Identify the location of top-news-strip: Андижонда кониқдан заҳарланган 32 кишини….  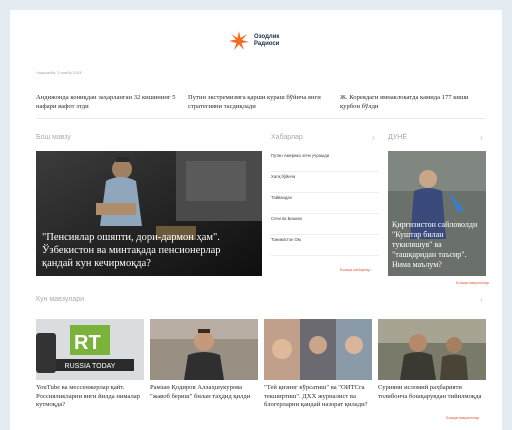
(261, 102).